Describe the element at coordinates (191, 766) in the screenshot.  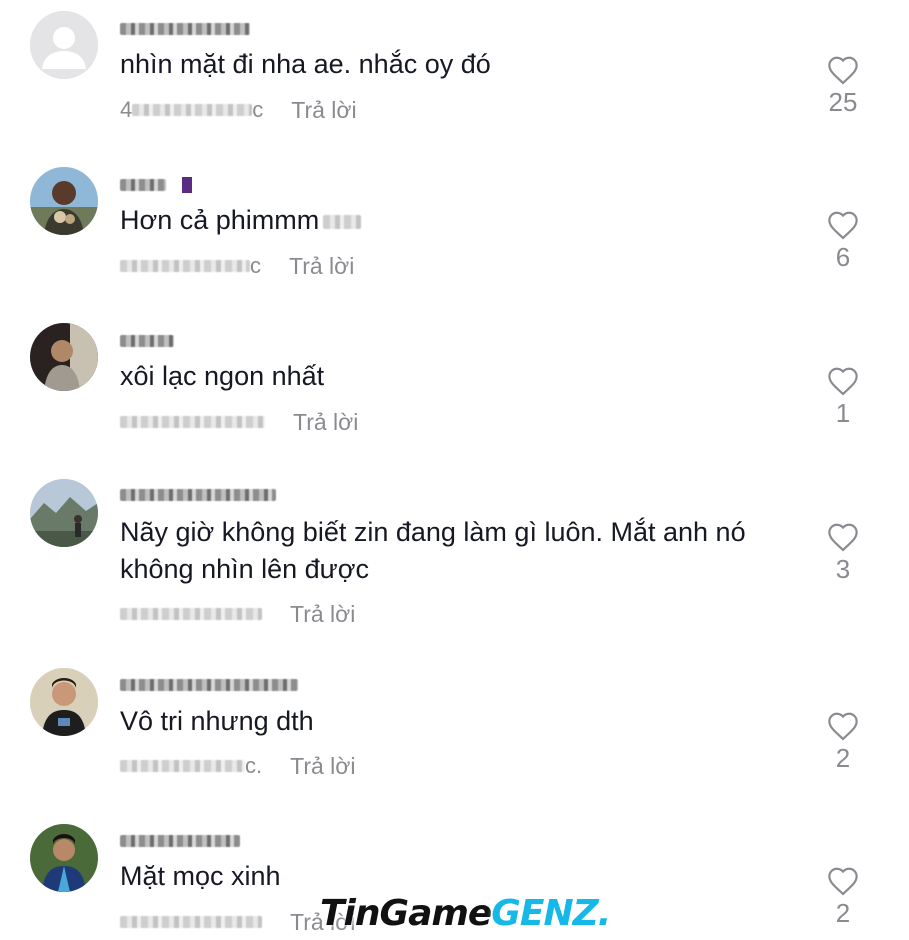
I see `comment-date-blurred: c.` at that location.